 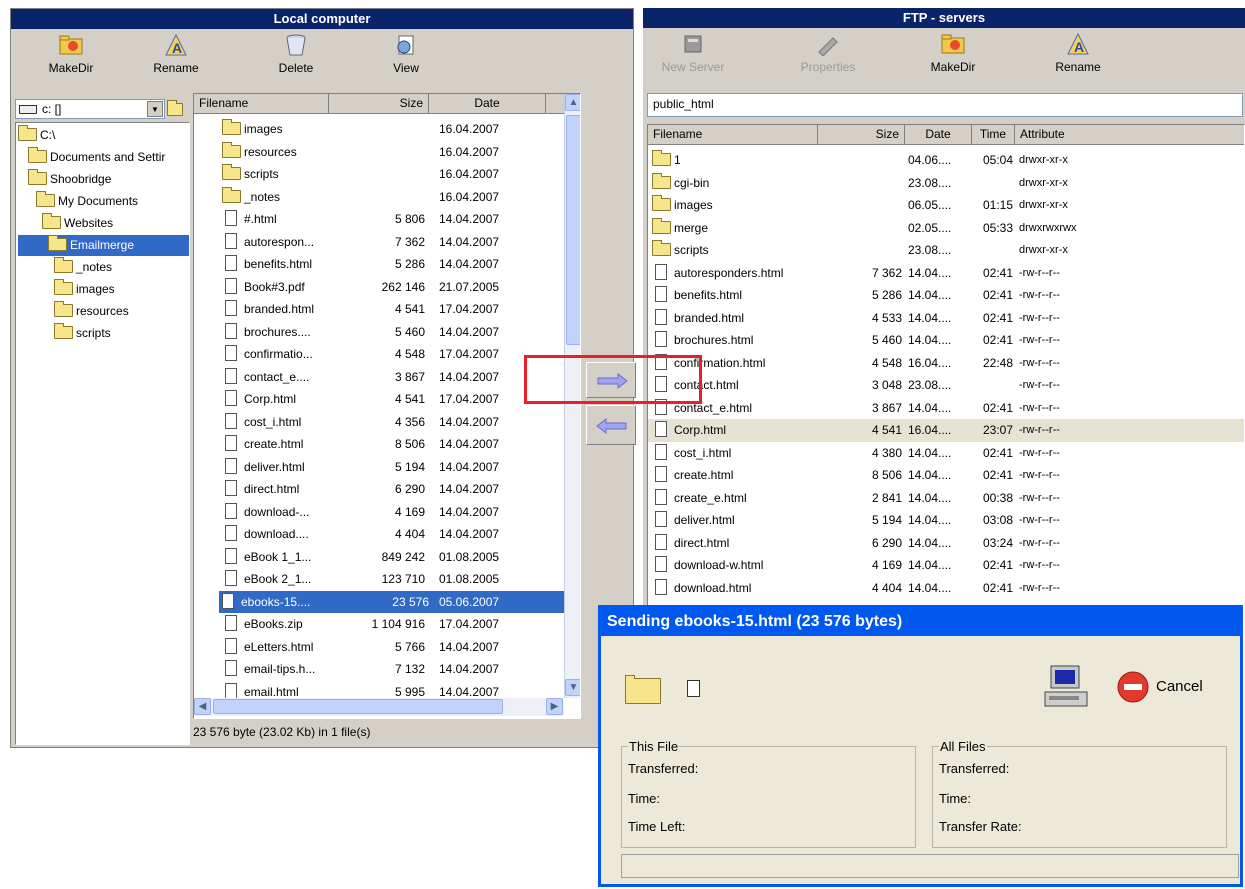 I want to click on remote-file-row: contact.html 3 048 23.08.... -rw-r--r--, so click(x=946, y=385).